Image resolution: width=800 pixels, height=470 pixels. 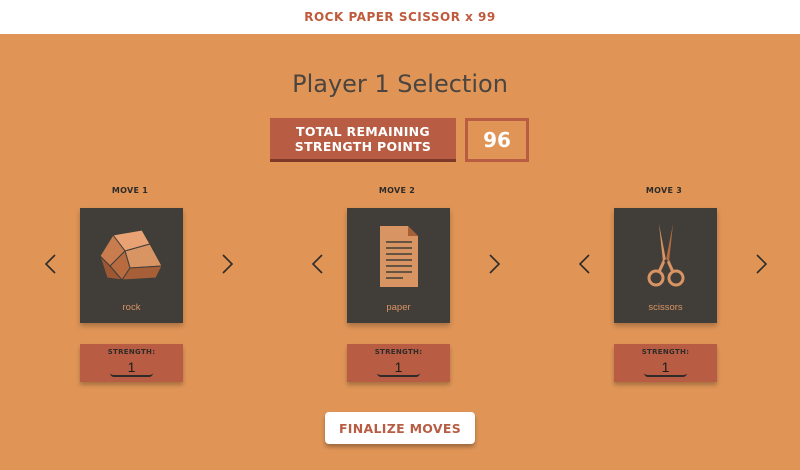 I want to click on move-1-strength-input: 1, so click(x=131, y=367).